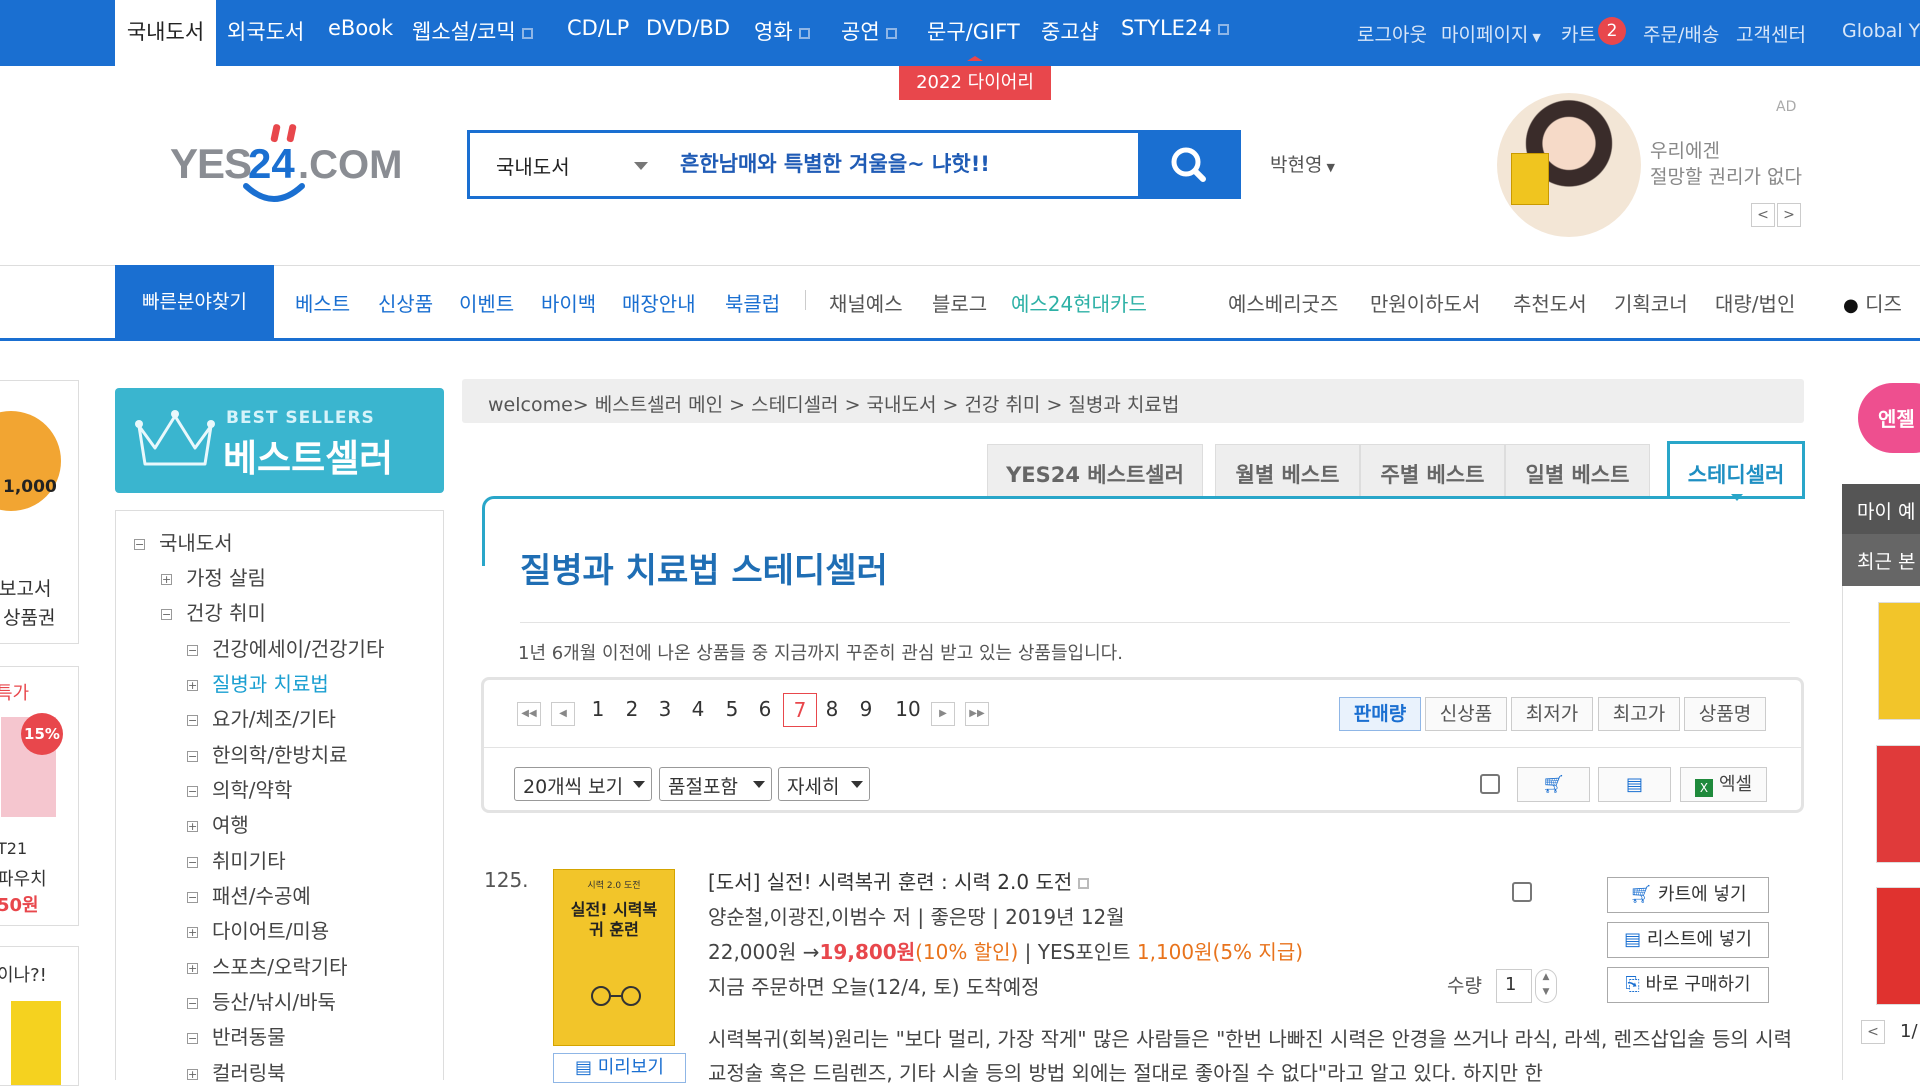 The image size is (1920, 1090). What do you see at coordinates (908, 709) in the screenshot?
I see `page-link: 10` at bounding box center [908, 709].